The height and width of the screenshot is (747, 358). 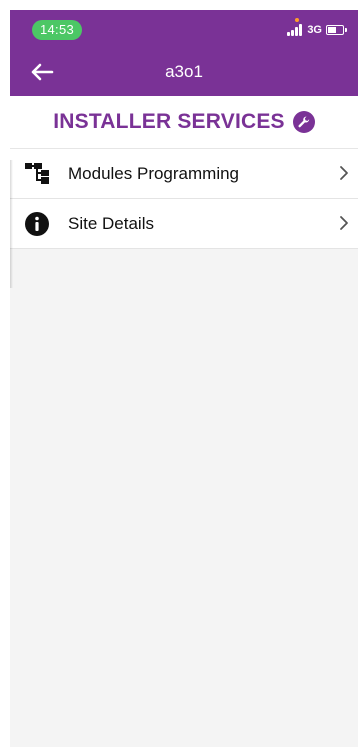 I want to click on info-icon, so click(x=37, y=224).